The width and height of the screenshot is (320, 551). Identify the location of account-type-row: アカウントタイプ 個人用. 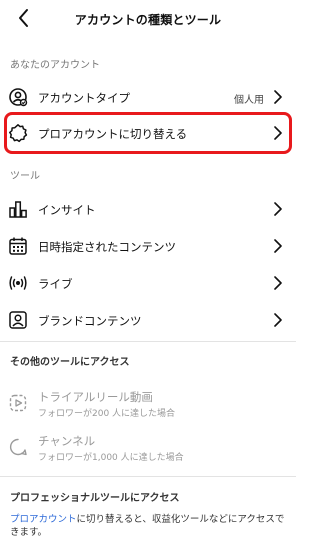
(148, 97).